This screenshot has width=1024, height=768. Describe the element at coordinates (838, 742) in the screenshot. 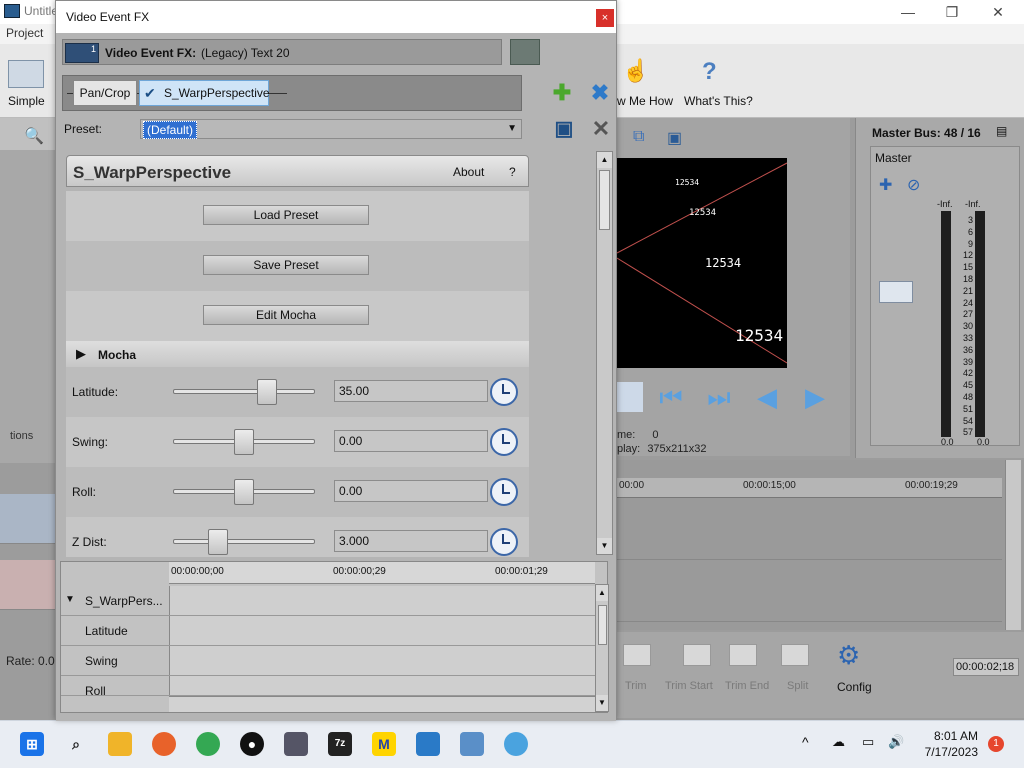

I see `network-icon: ☁` at that location.